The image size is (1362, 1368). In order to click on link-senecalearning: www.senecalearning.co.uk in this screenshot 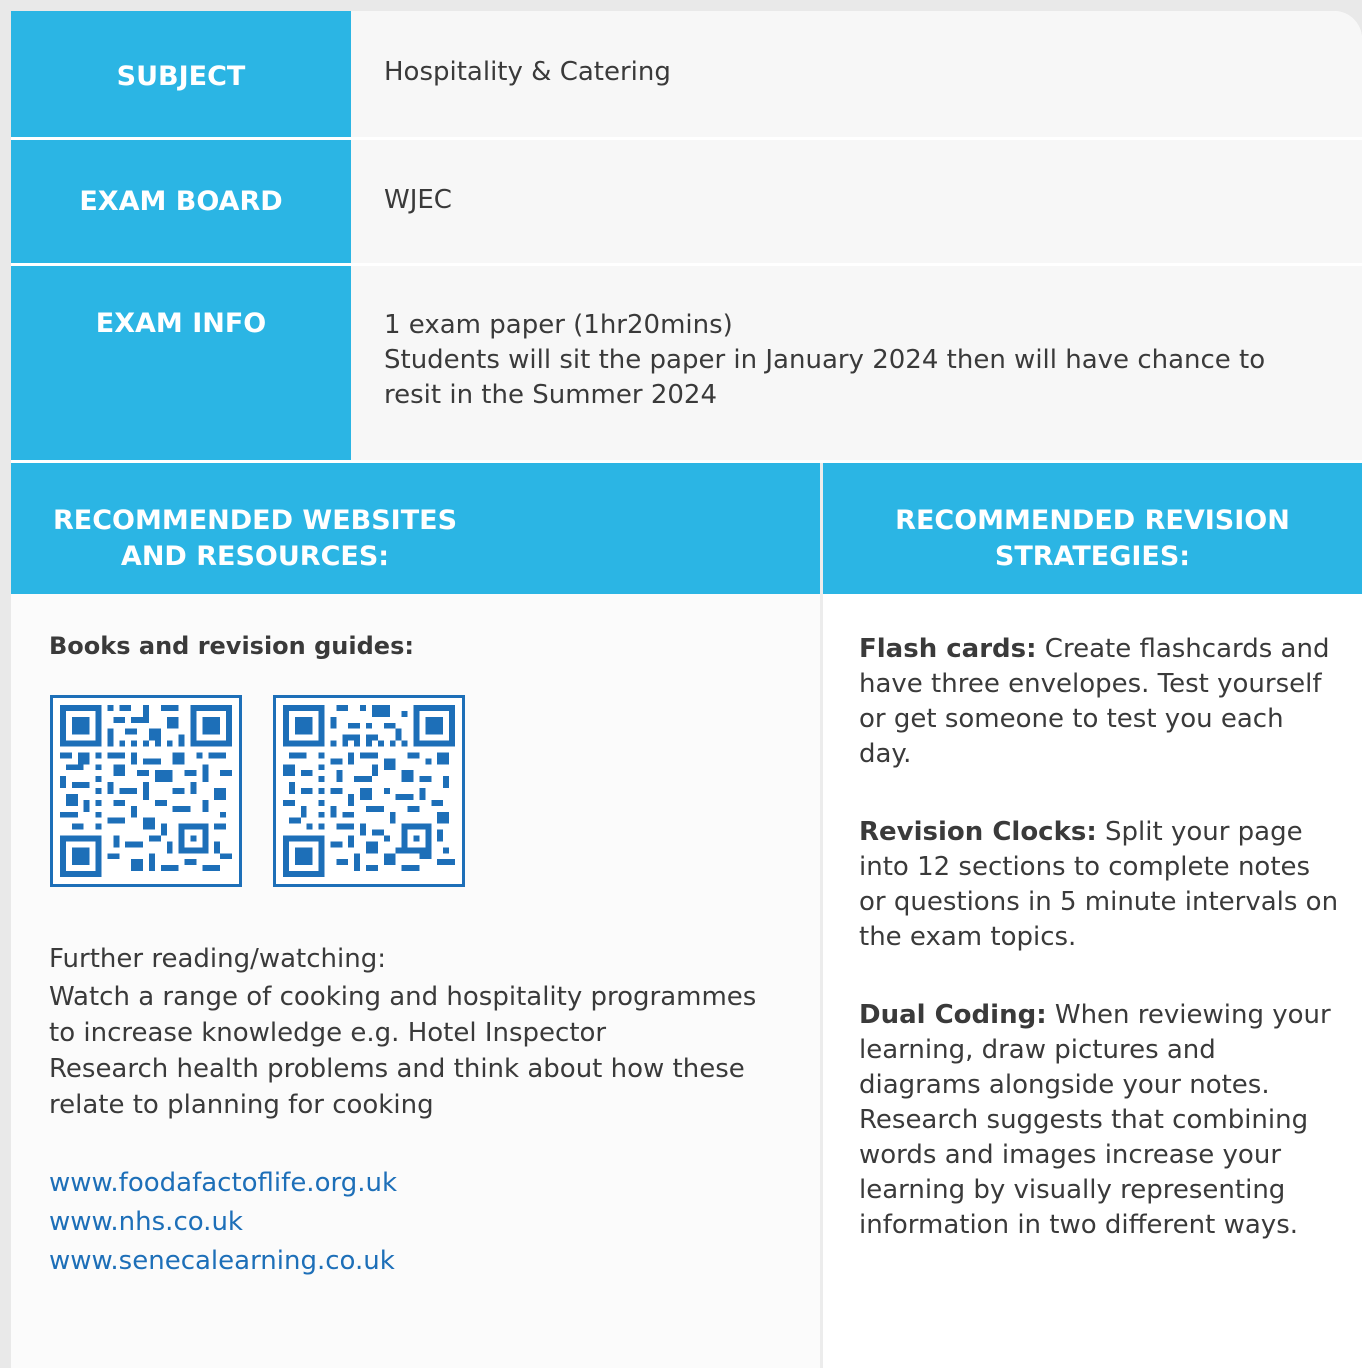, I will do `click(223, 1261)`.